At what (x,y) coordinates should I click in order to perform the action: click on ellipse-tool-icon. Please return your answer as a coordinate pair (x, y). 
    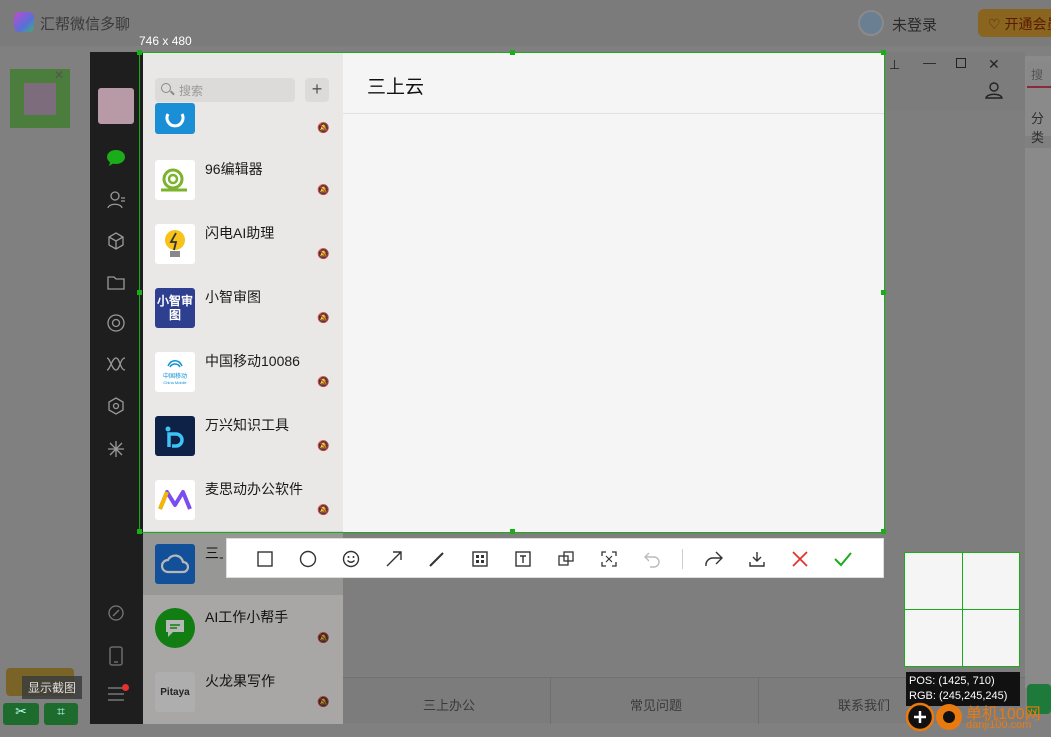
    Looking at the image, I should click on (308, 559).